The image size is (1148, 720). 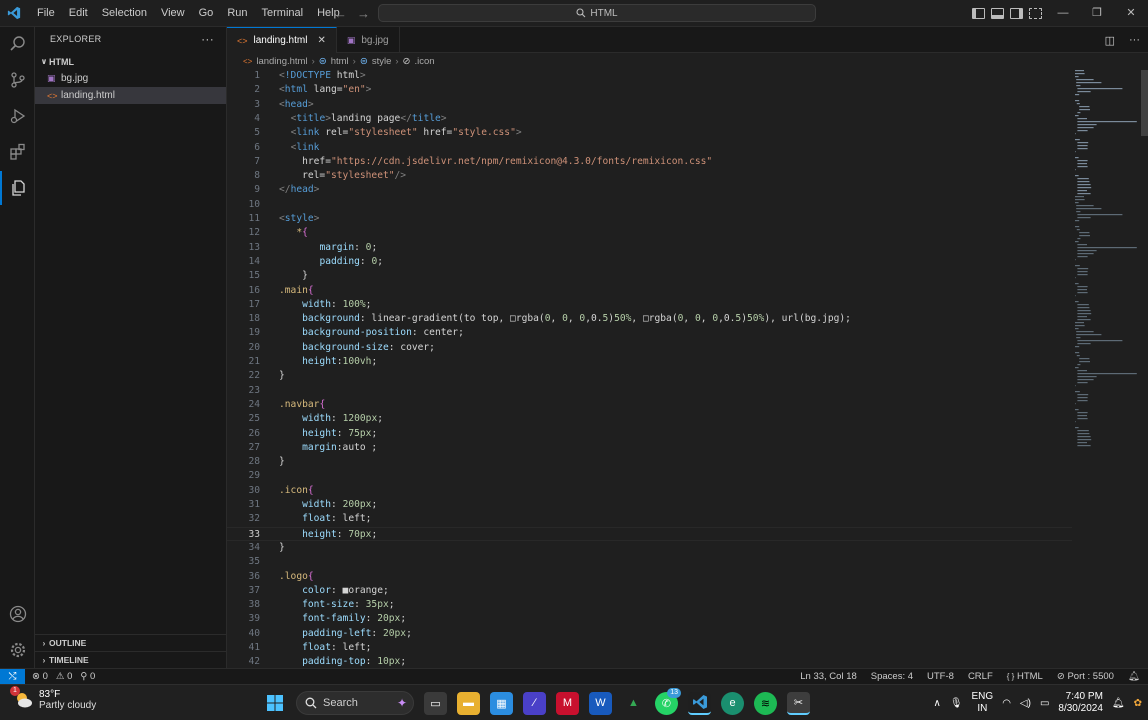 I want to click on code-line: 4 <title>landing page</title>, so click(x=649, y=119).